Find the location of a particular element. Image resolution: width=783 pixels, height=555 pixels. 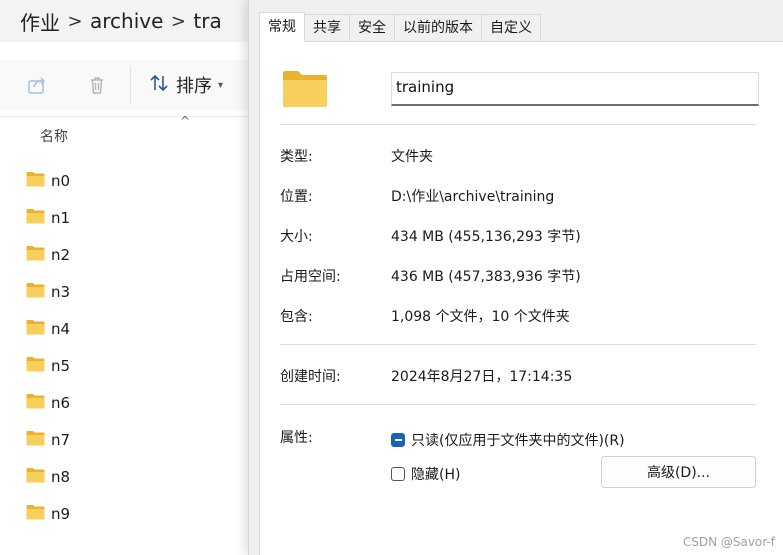

size-value: 434 MB (455,136,293 字节) is located at coordinates (486, 237).